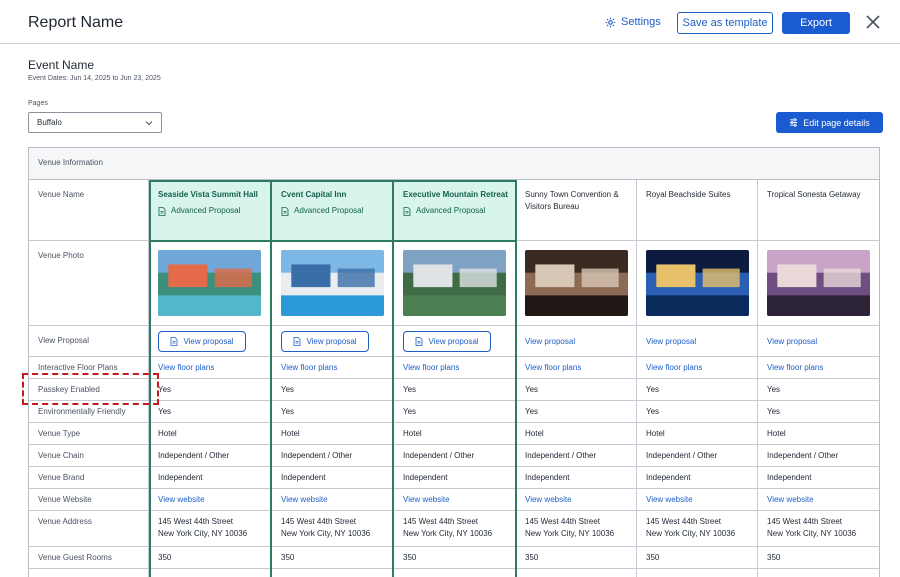  I want to click on row-label-passkey: Passkey Enabled, so click(89, 390).